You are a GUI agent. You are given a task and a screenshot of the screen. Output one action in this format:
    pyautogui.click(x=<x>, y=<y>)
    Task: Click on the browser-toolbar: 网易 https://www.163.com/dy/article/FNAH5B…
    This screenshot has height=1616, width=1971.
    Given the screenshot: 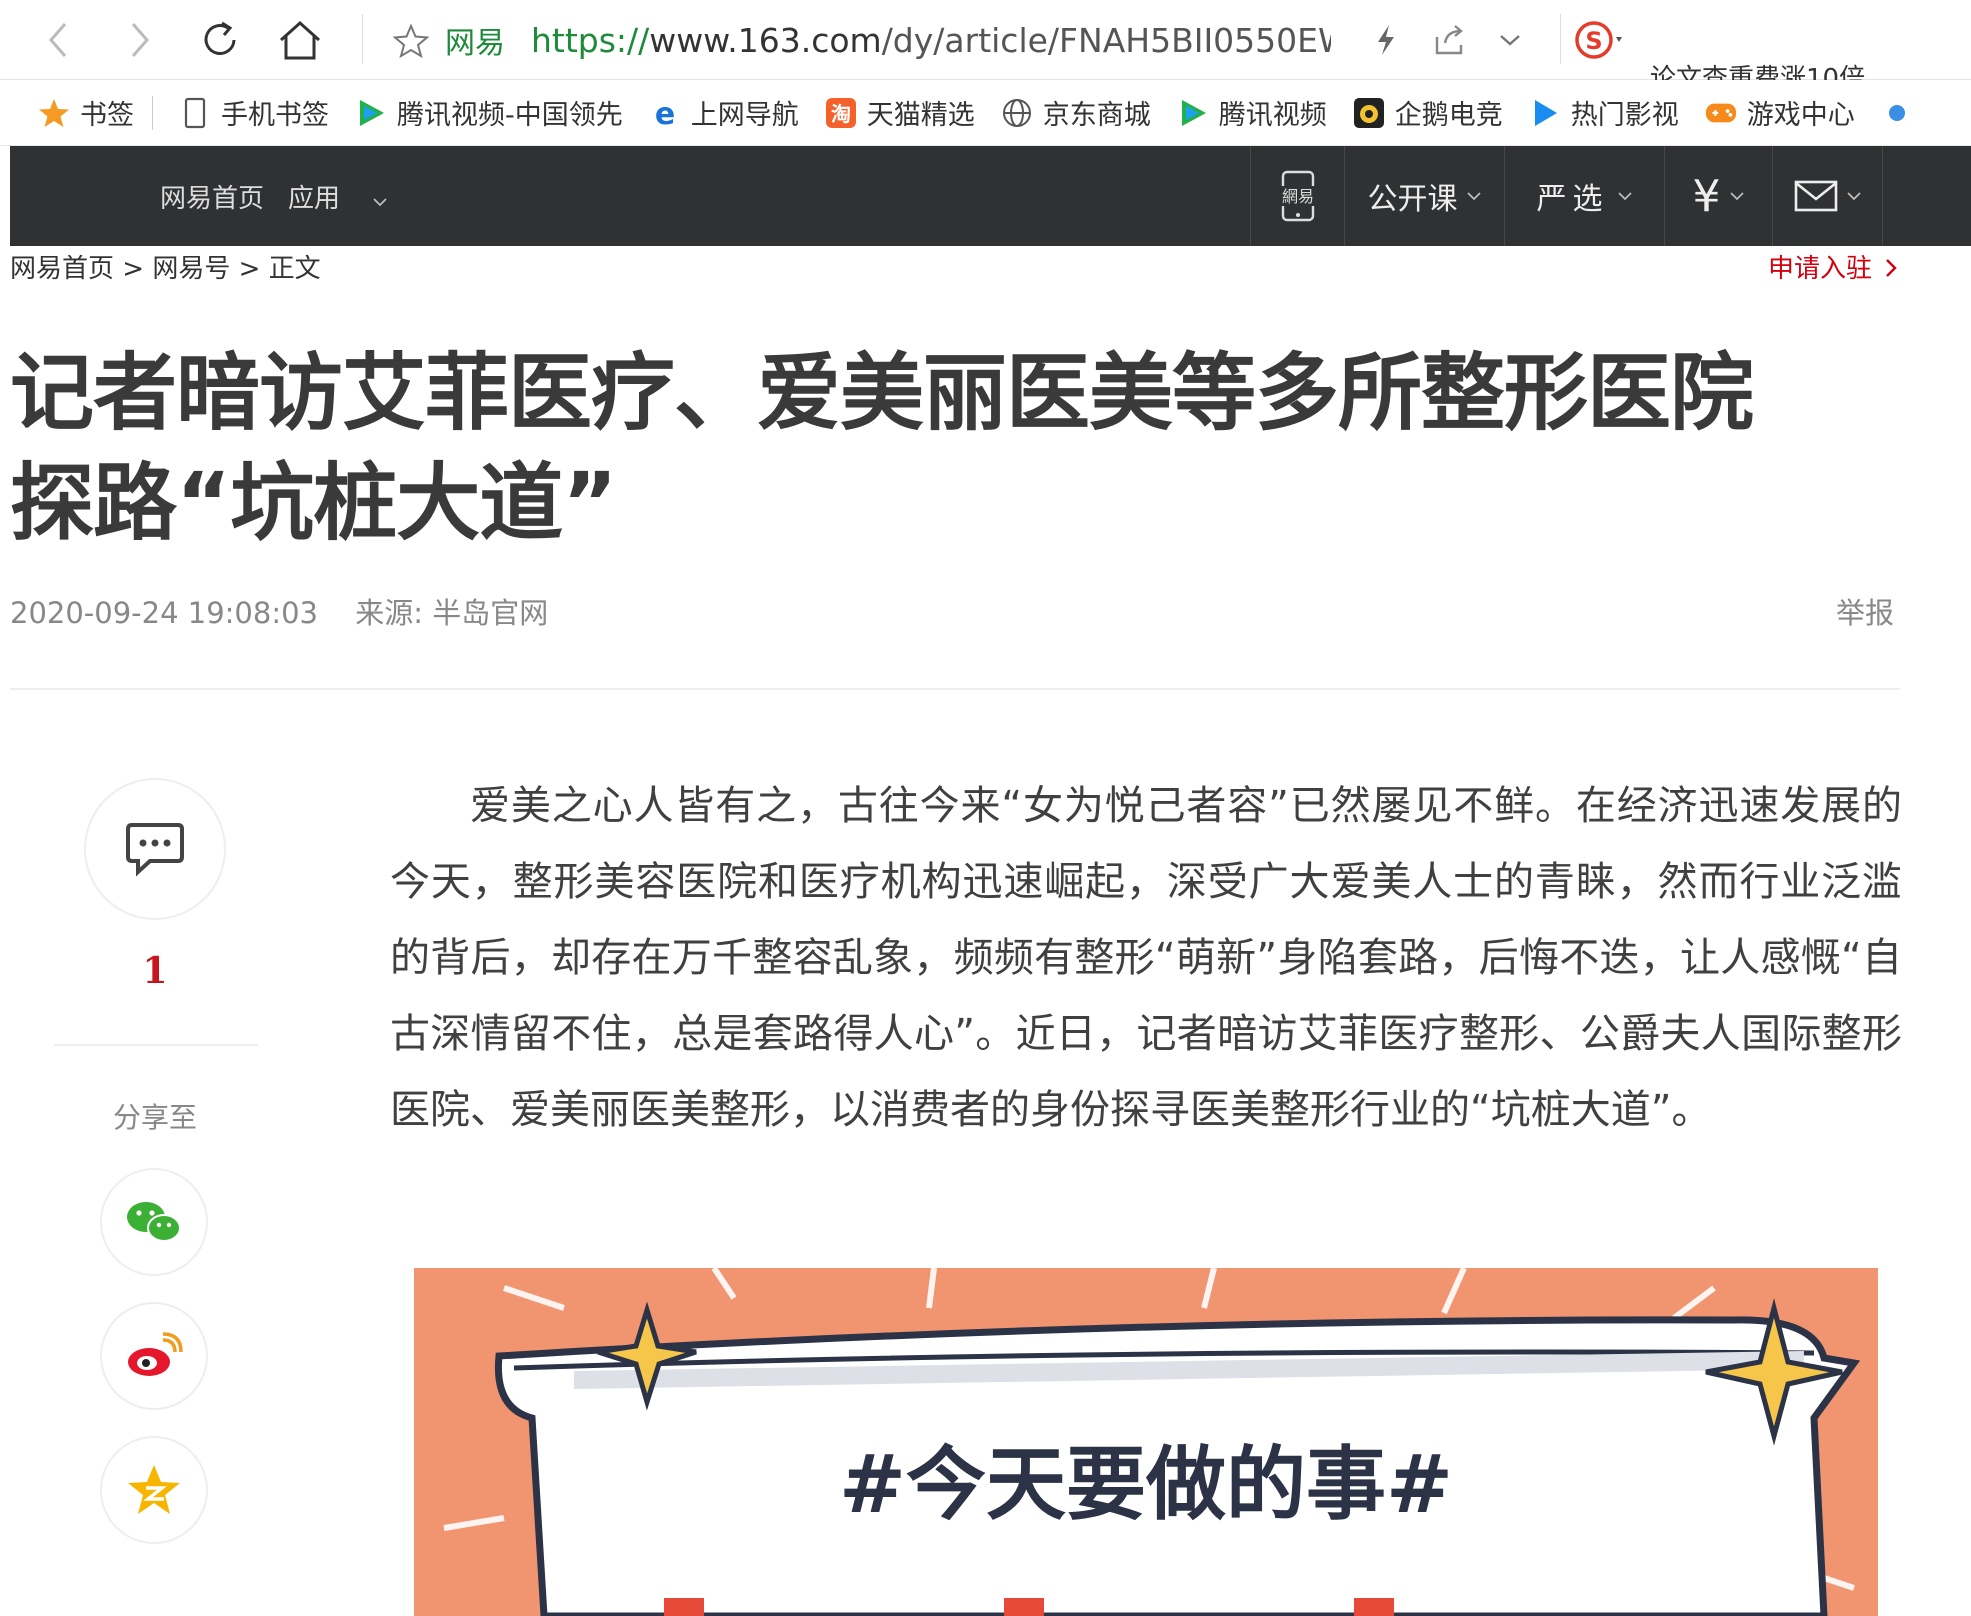 What is the action you would take?
    pyautogui.click(x=985, y=40)
    